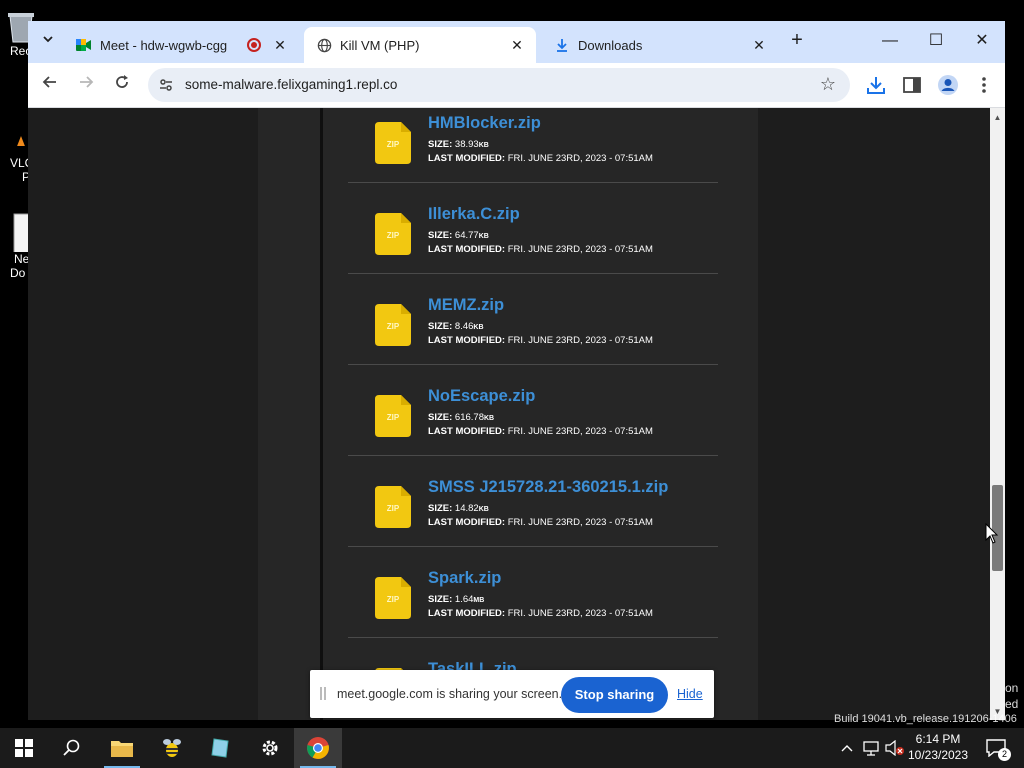 The height and width of the screenshot is (768, 1024). What do you see at coordinates (660, 45) in the screenshot?
I see `tab-downloads: Downloads ✕` at bounding box center [660, 45].